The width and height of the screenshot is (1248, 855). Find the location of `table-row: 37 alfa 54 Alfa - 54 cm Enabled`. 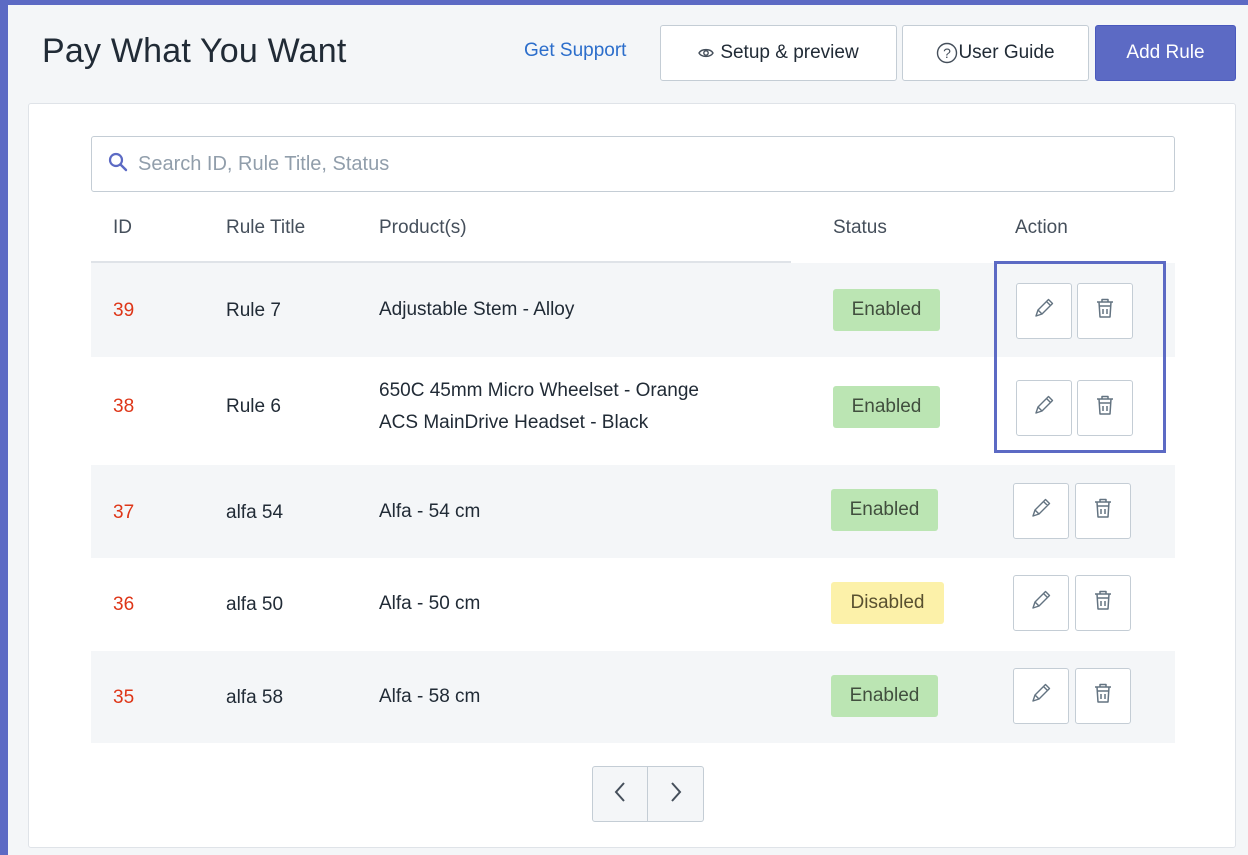

table-row: 37 alfa 54 Alfa - 54 cm Enabled is located at coordinates (633, 511).